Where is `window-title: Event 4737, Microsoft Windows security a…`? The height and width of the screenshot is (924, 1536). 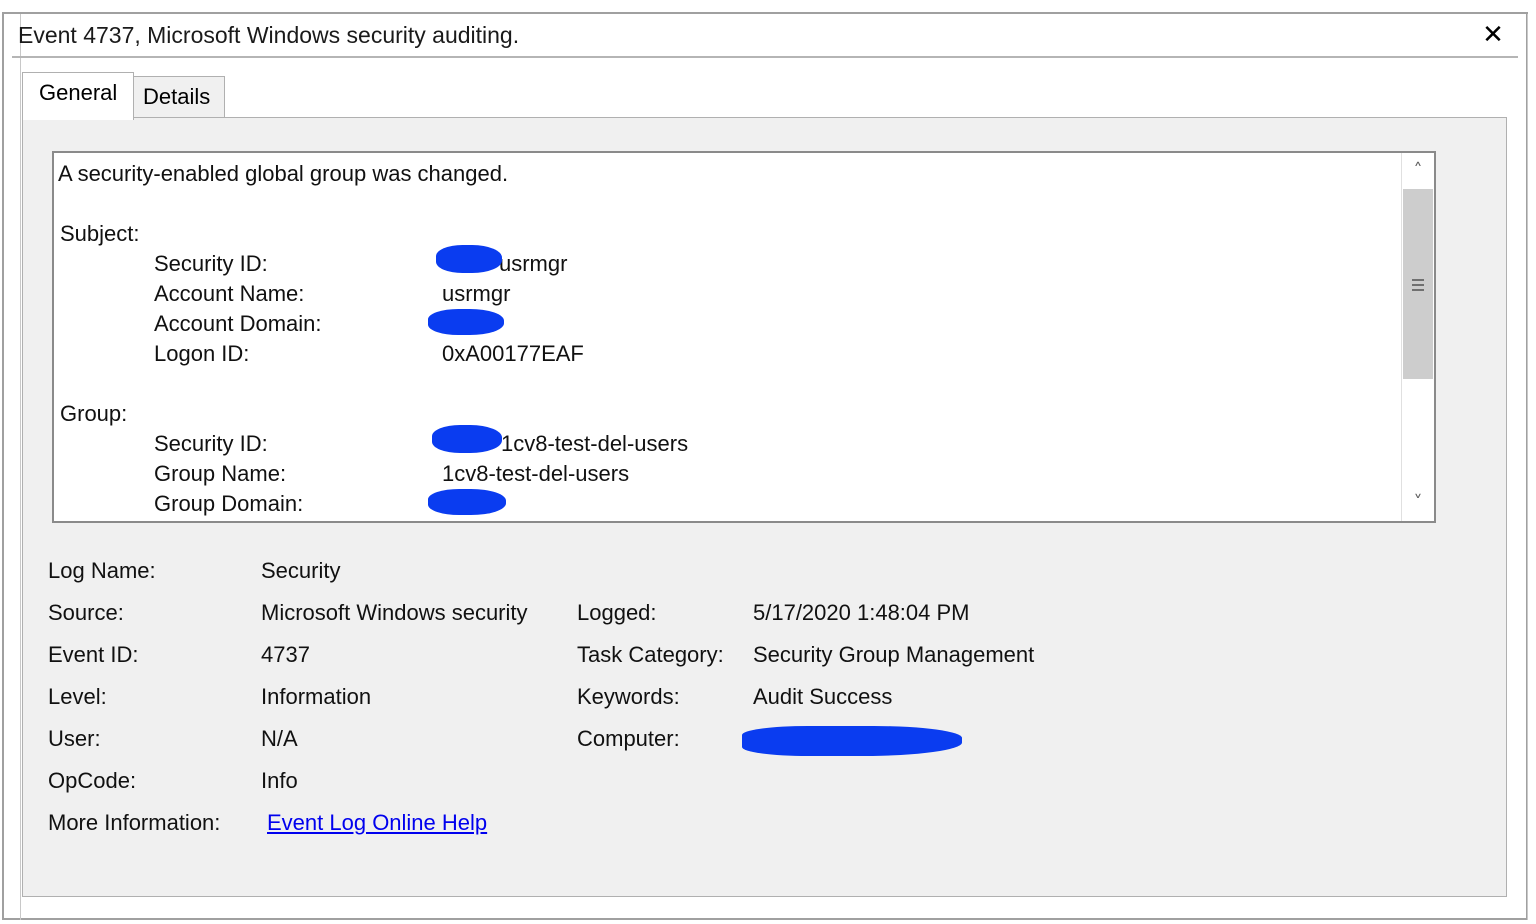
window-title: Event 4737, Microsoft Windows security a… is located at coordinates (269, 35).